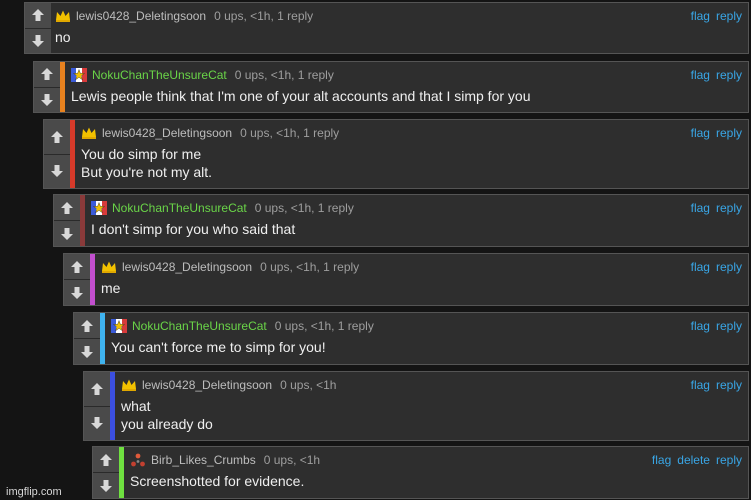 The height and width of the screenshot is (500, 751). What do you see at coordinates (429, 415) in the screenshot?
I see `comment-body: what you already do` at bounding box center [429, 415].